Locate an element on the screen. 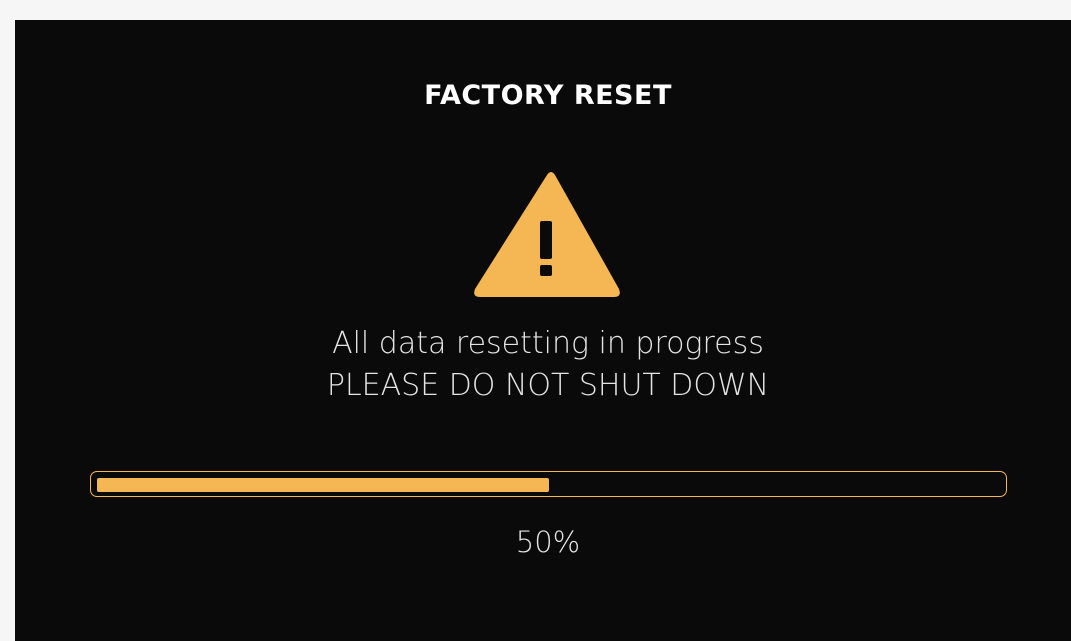 This screenshot has width=1071, height=641. progress-bar is located at coordinates (548, 484).